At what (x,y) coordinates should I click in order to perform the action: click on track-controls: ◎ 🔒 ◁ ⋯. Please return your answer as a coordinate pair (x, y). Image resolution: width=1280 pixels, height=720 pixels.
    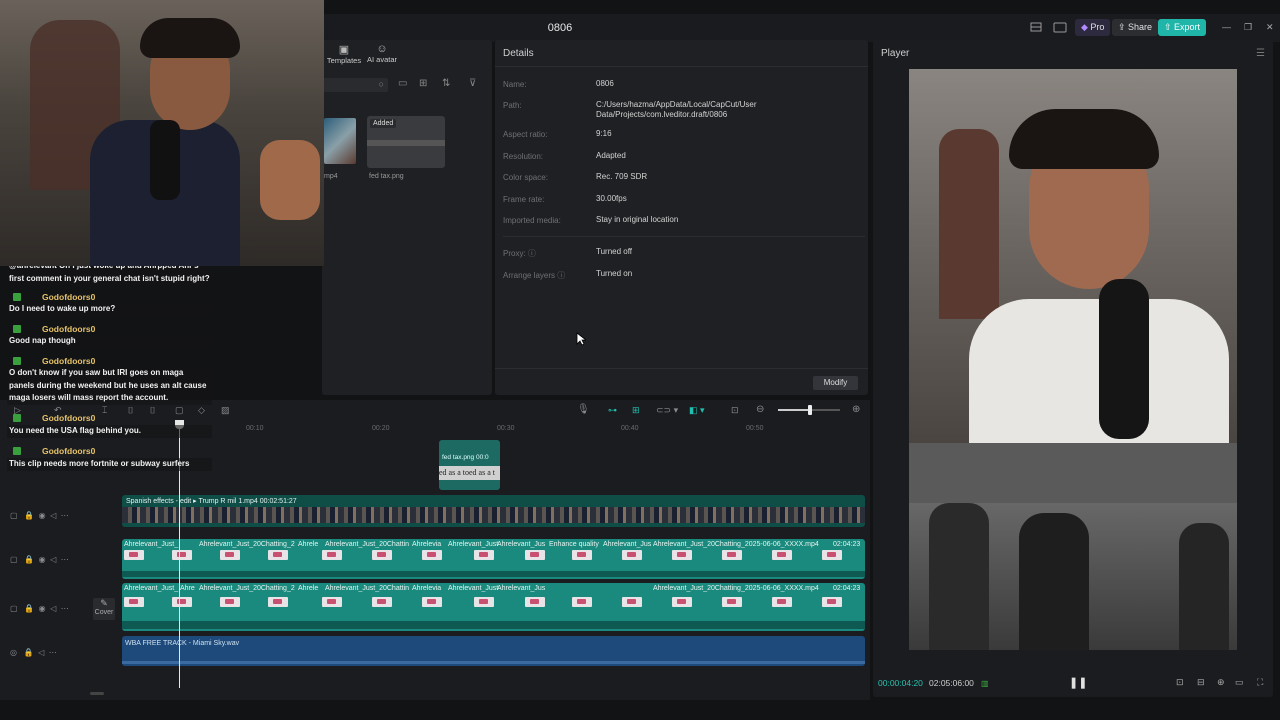
    Looking at the image, I should click on (33, 652).